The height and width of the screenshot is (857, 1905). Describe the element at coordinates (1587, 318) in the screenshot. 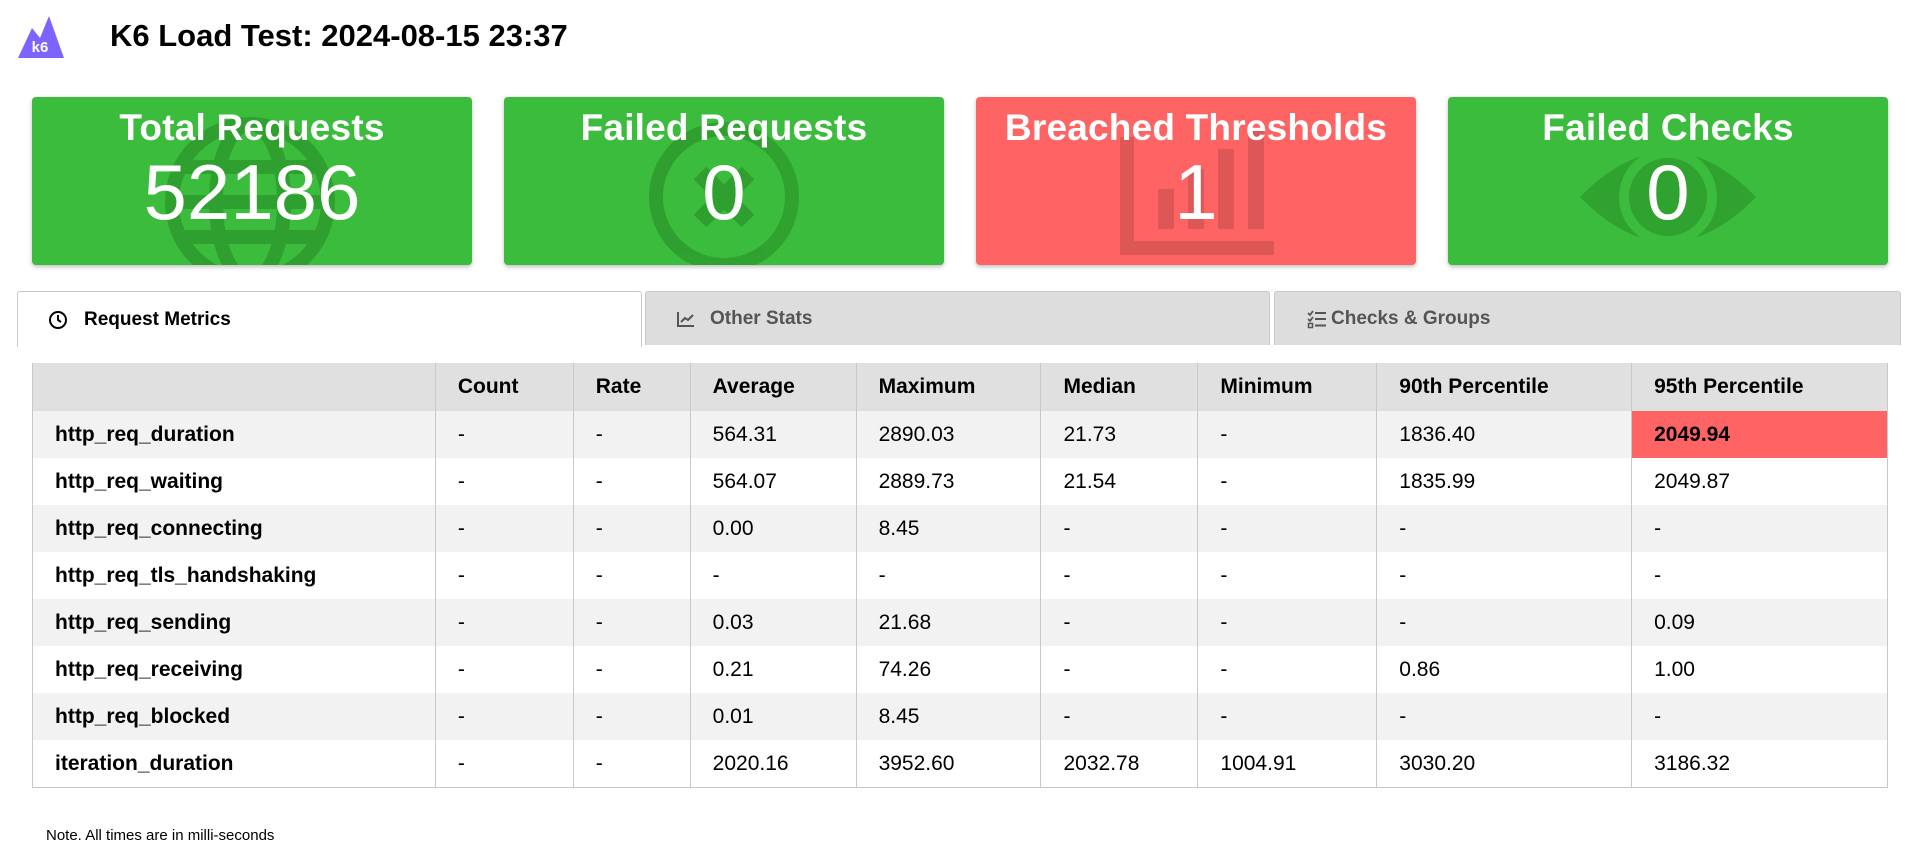

I see `tab-checks-groups: Checks & Groups` at that location.